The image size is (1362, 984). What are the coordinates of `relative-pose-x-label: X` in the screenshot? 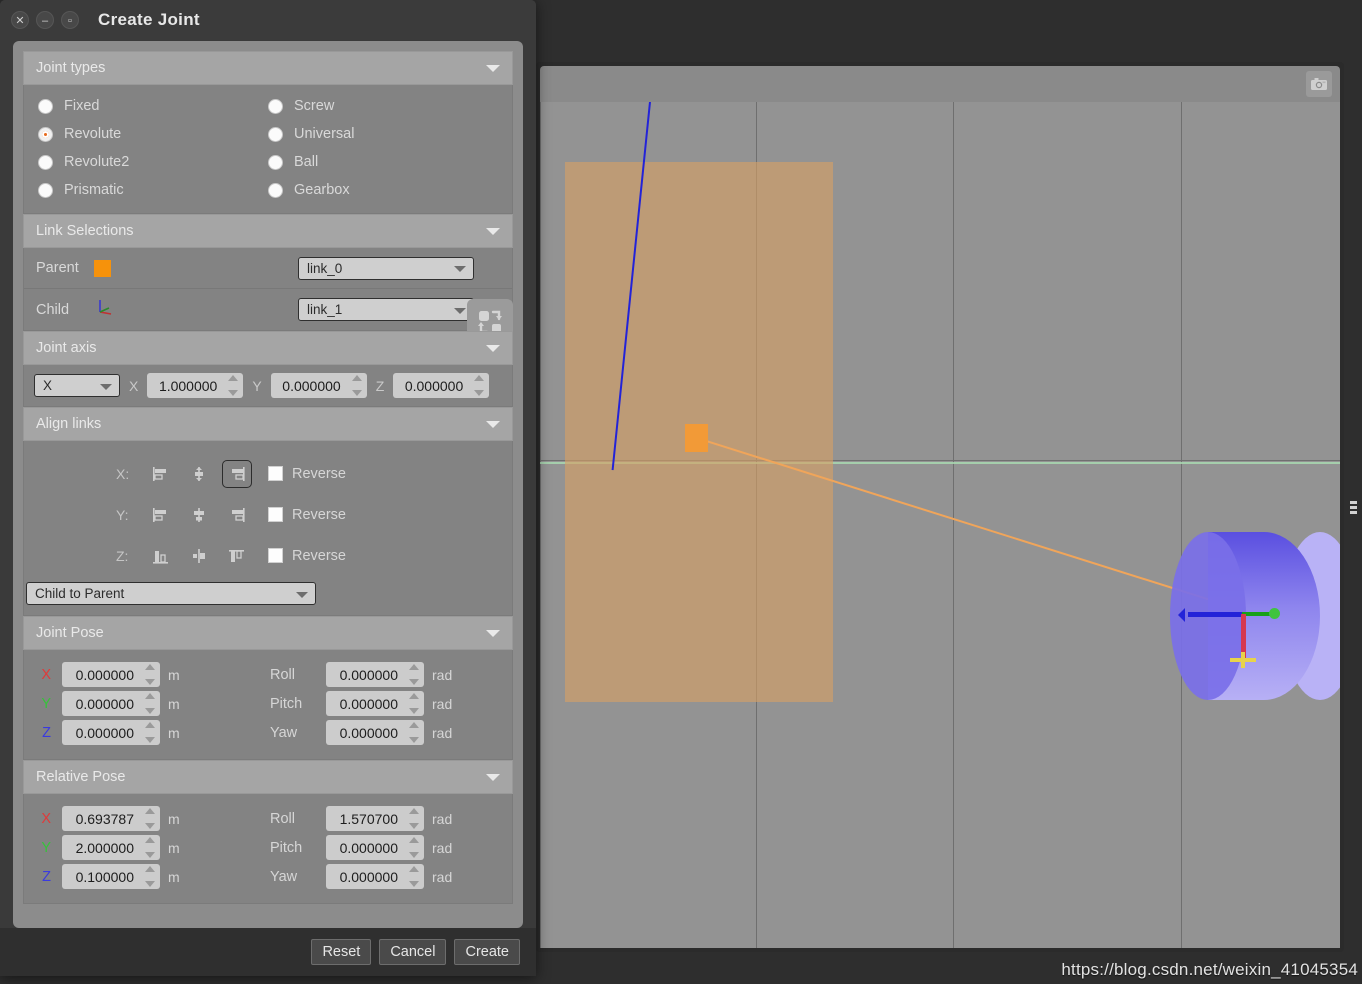 It's located at (46, 818).